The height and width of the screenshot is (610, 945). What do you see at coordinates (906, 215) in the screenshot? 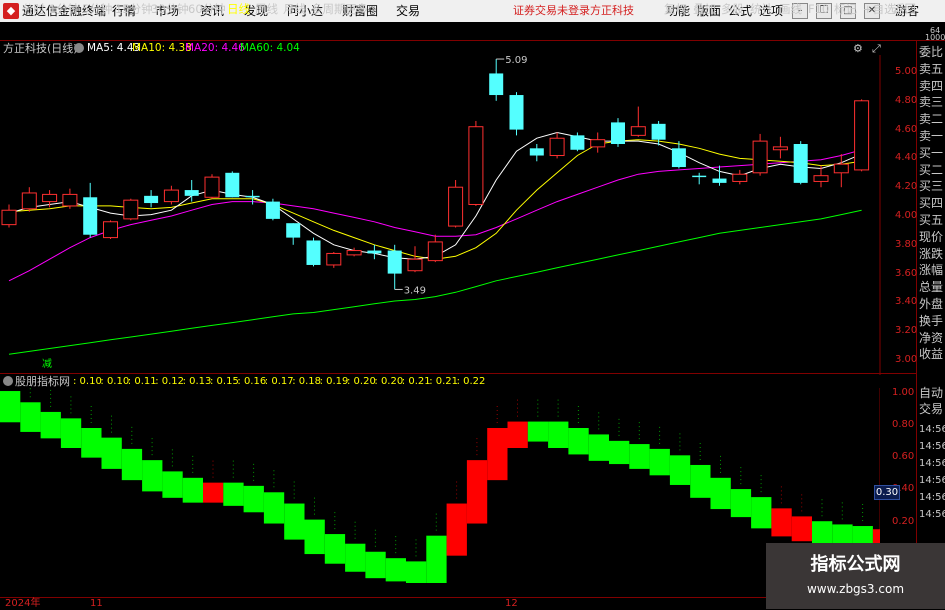
I see `price-axis-label: 4.00` at bounding box center [906, 215].